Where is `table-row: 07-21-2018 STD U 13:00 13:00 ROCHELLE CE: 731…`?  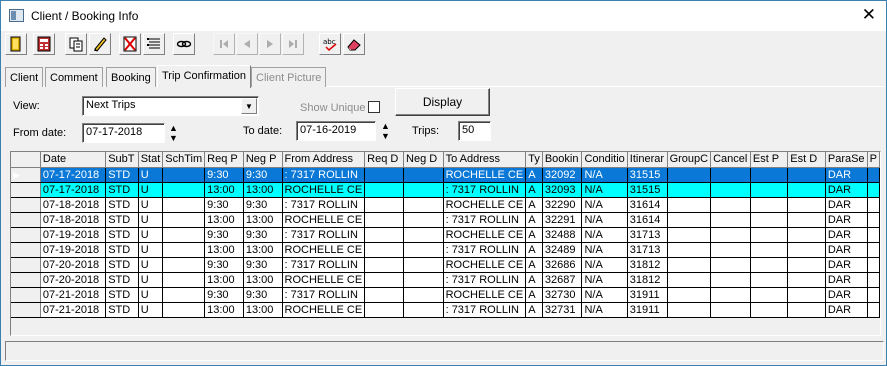
table-row: 07-21-2018 STD U 13:00 13:00 ROCHELLE CE: 731… is located at coordinates (446, 310).